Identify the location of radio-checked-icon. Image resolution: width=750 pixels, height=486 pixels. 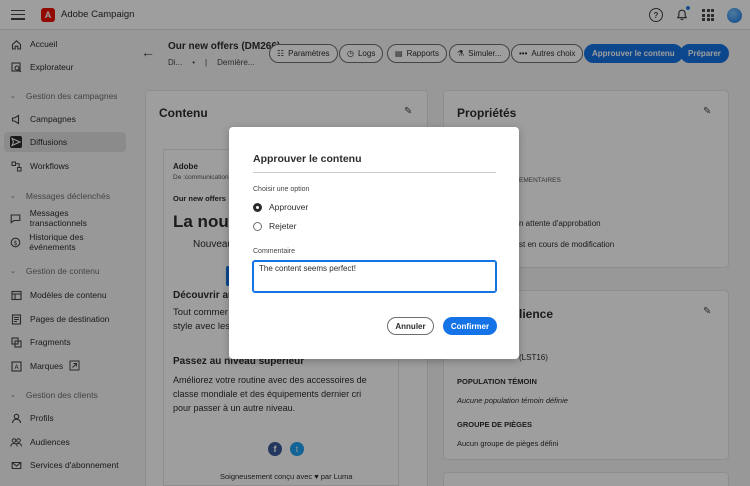
(257, 207).